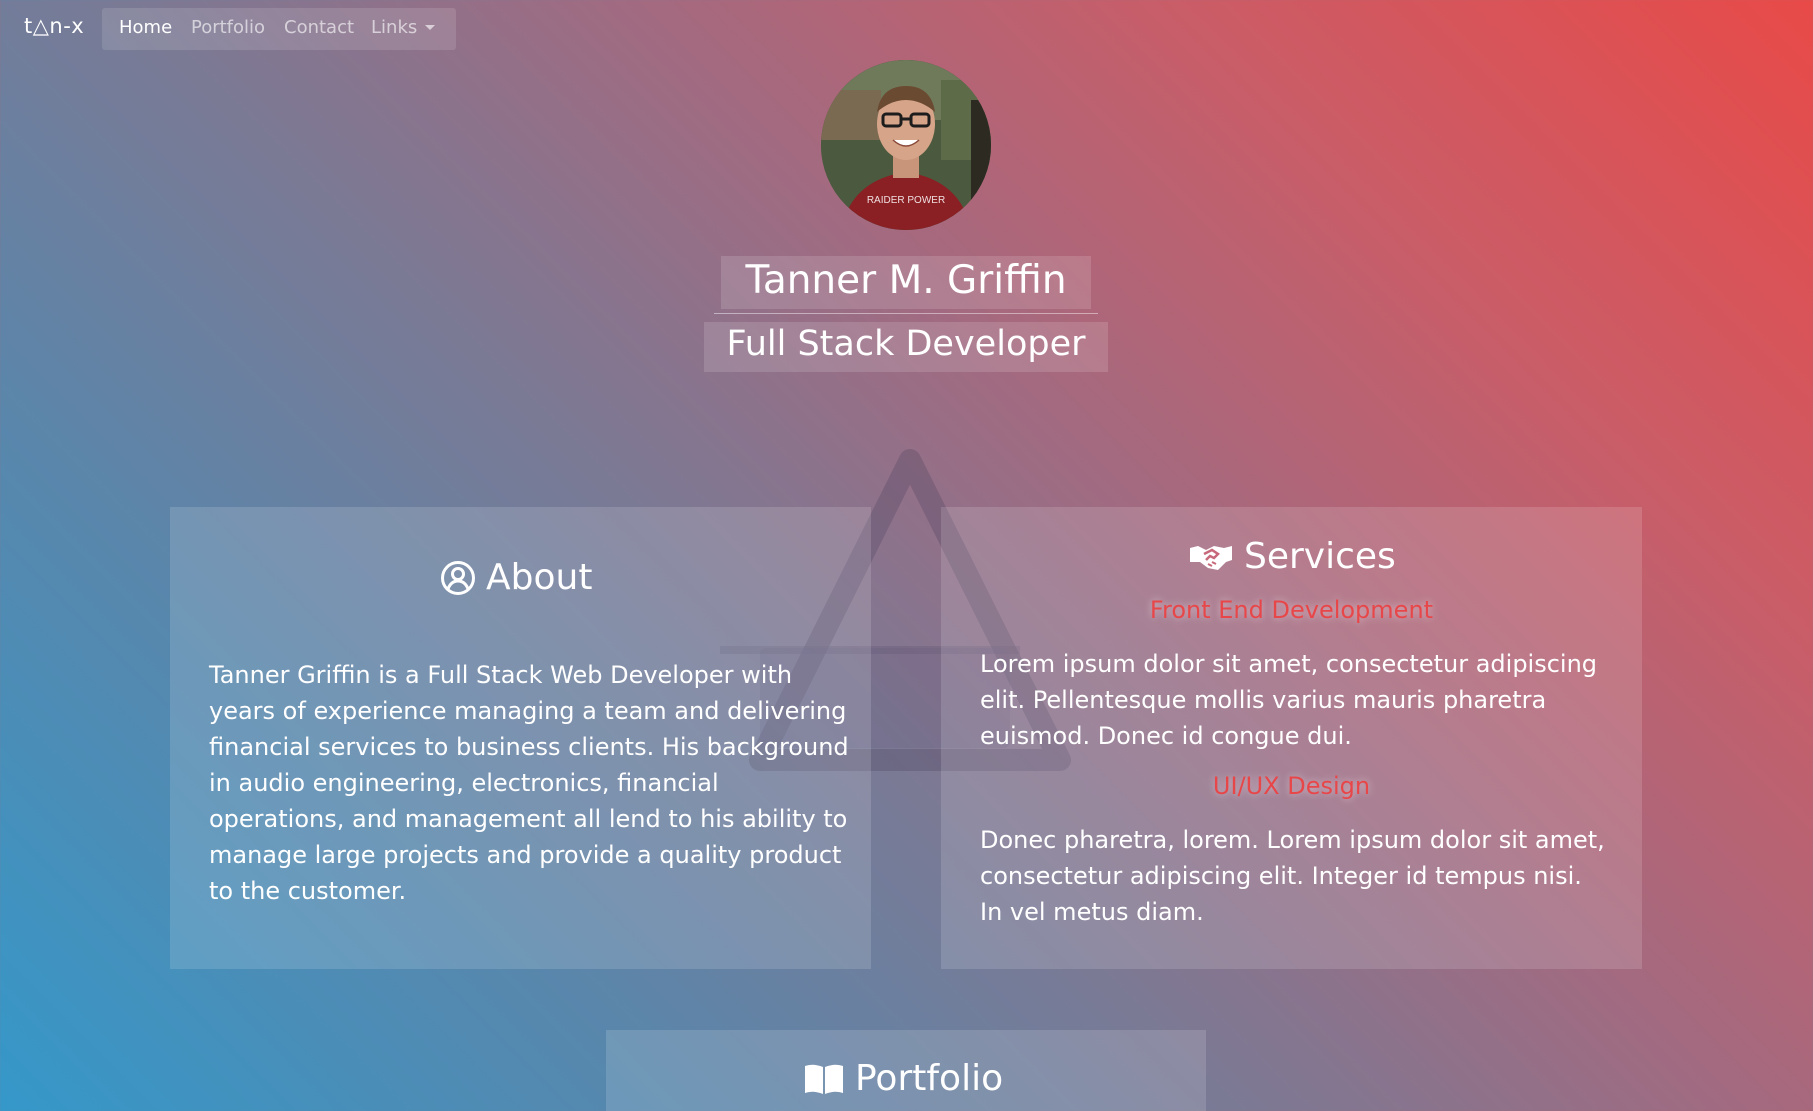  I want to click on service-title-front-end-label: Front End Development, so click(1291, 610).